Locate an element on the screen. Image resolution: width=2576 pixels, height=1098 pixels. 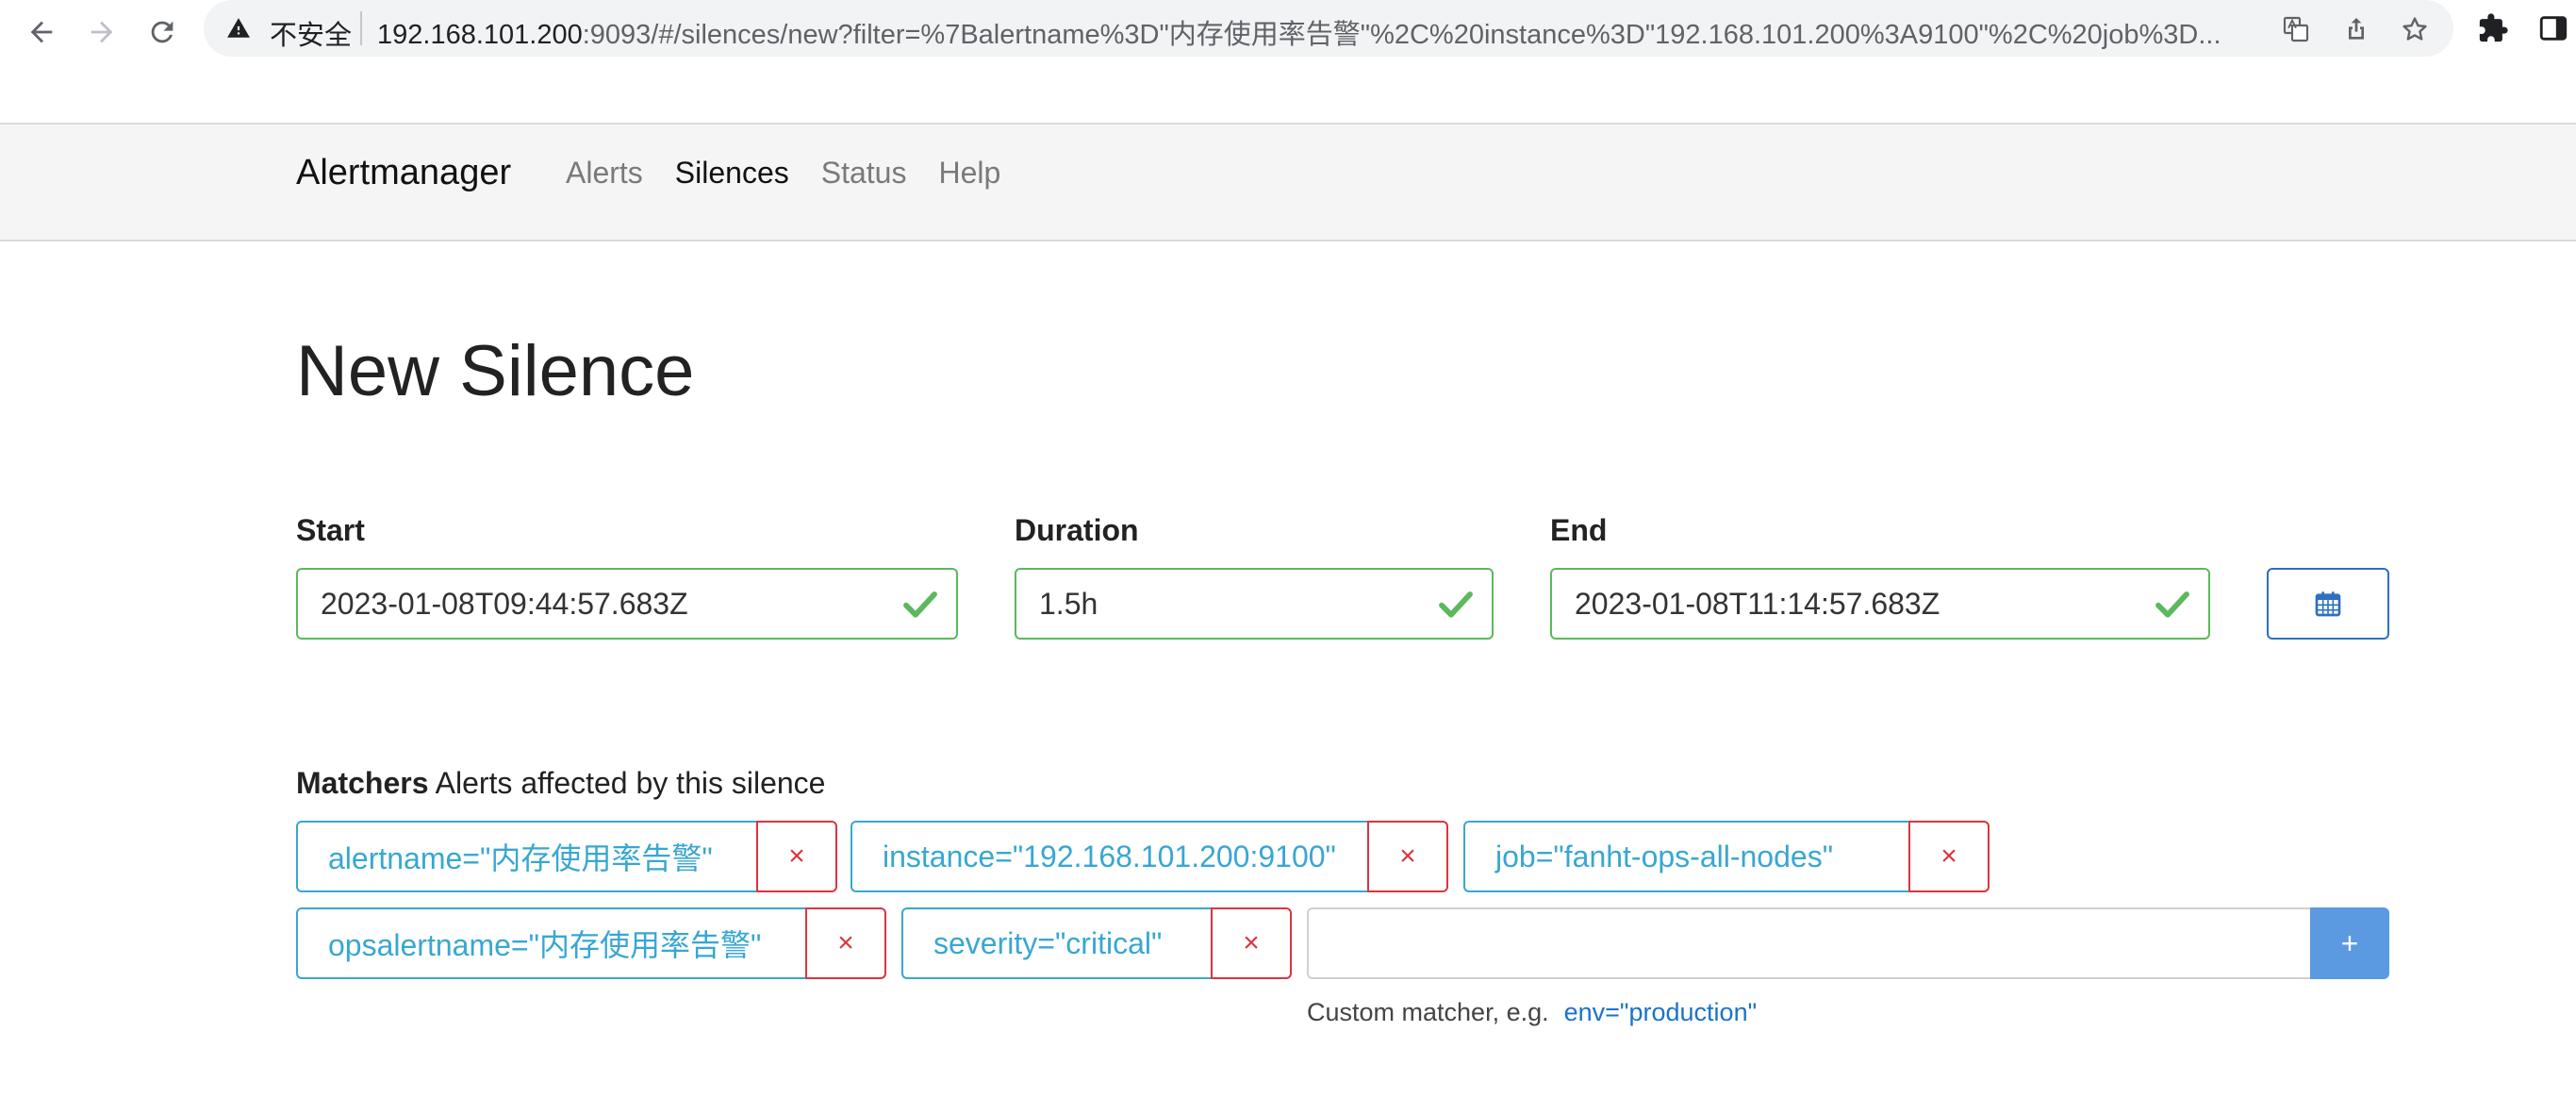
datepicker-button is located at coordinates (2328, 604).